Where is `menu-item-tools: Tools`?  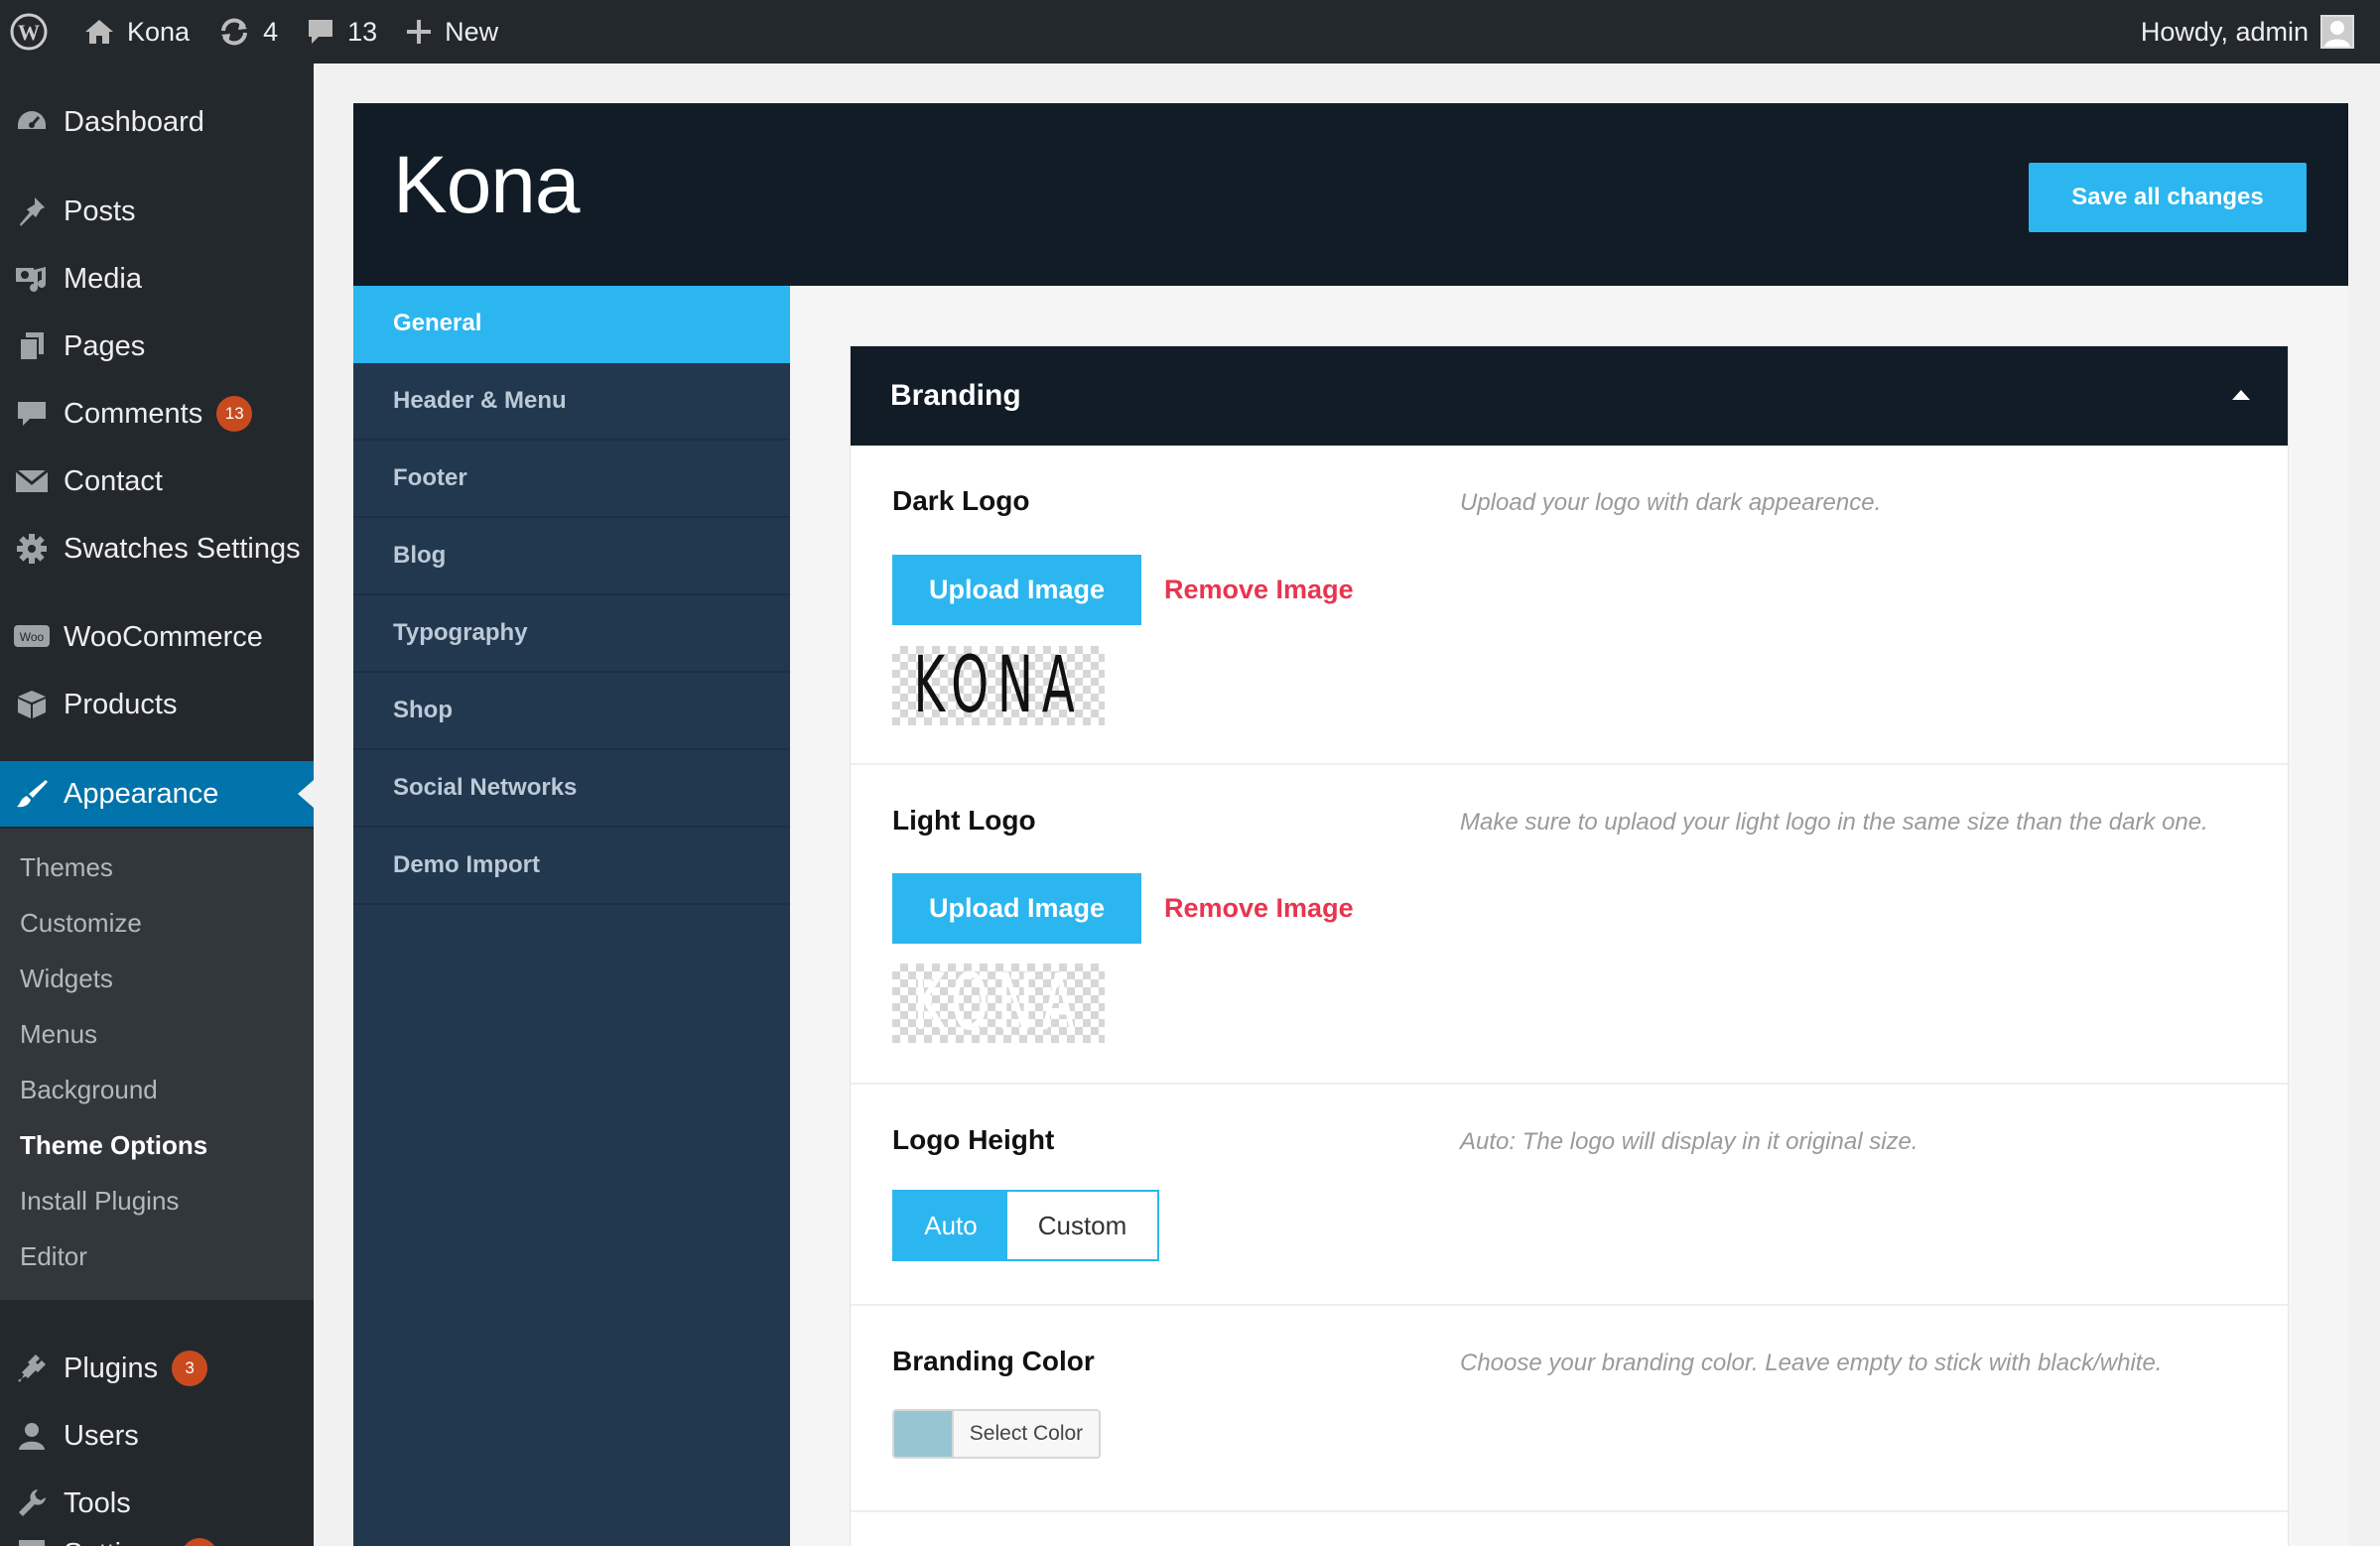 menu-item-tools: Tools is located at coordinates (157, 1504).